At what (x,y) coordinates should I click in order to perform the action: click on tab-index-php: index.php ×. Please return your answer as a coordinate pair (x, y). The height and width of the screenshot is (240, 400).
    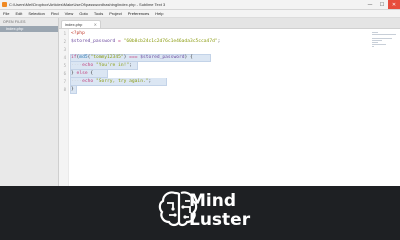
    Looking at the image, I should click on (81, 24).